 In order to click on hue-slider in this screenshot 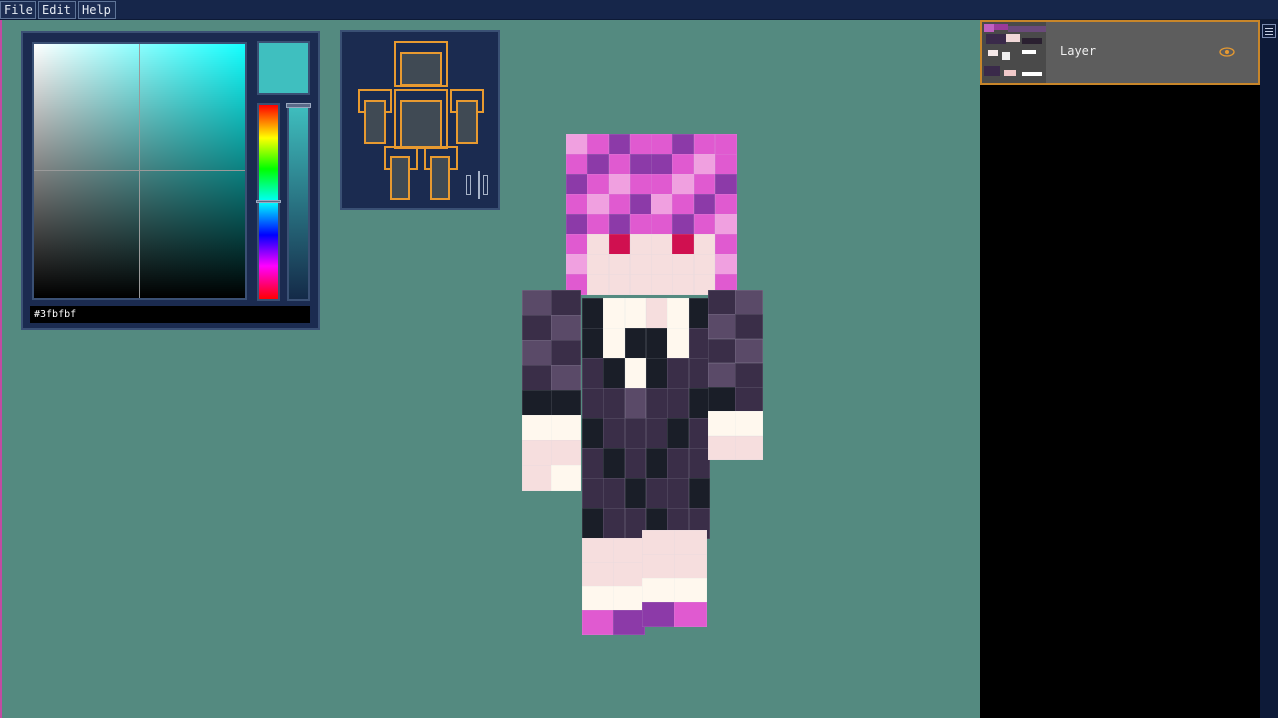, I will do `click(268, 202)`.